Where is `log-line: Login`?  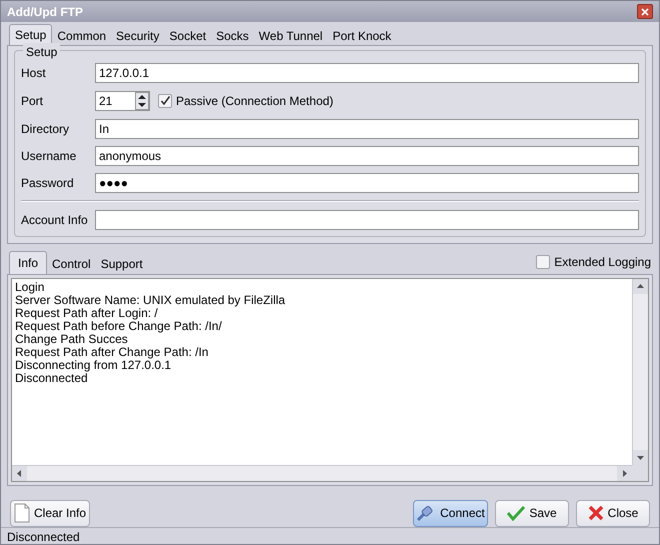 log-line: Login is located at coordinates (30, 287).